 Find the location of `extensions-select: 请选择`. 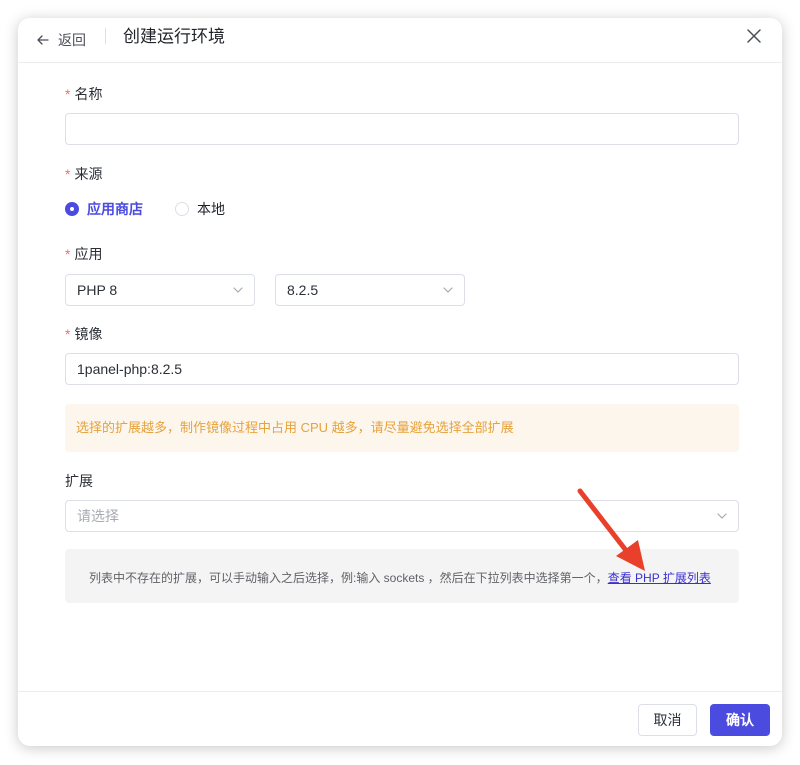

extensions-select: 请选择 is located at coordinates (402, 516).